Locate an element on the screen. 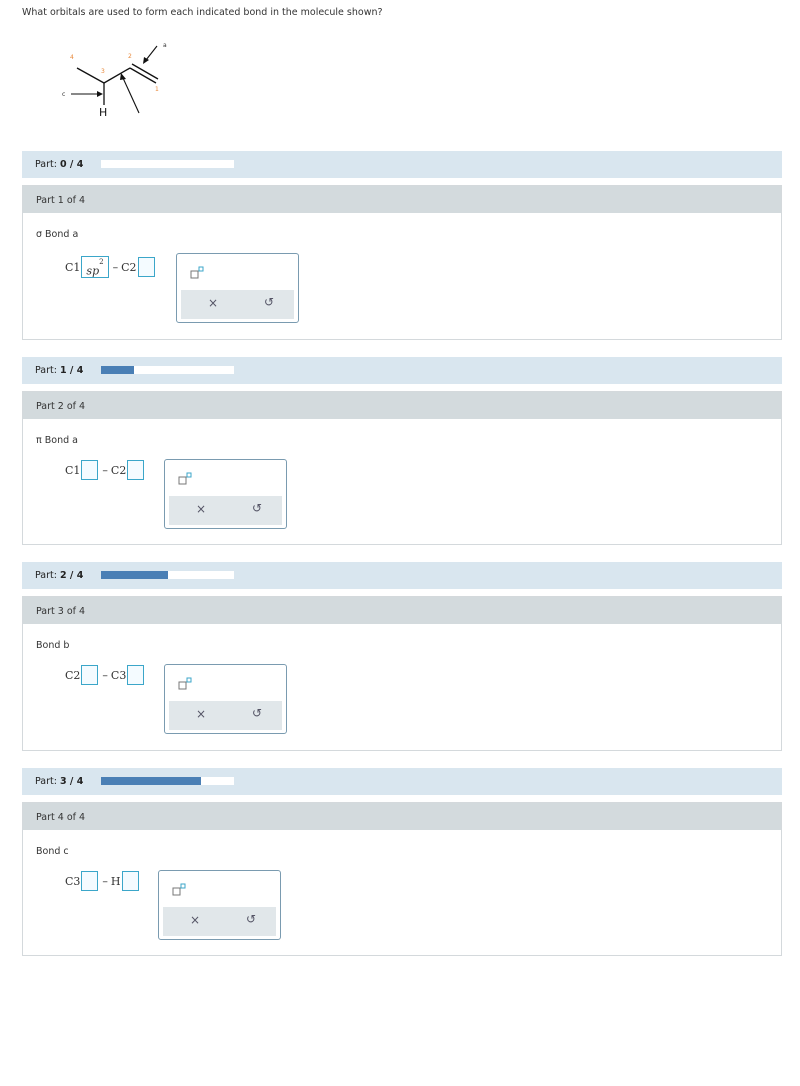  molecule-diagram: 4 3 2 1 a c H is located at coordinates (114, 80).